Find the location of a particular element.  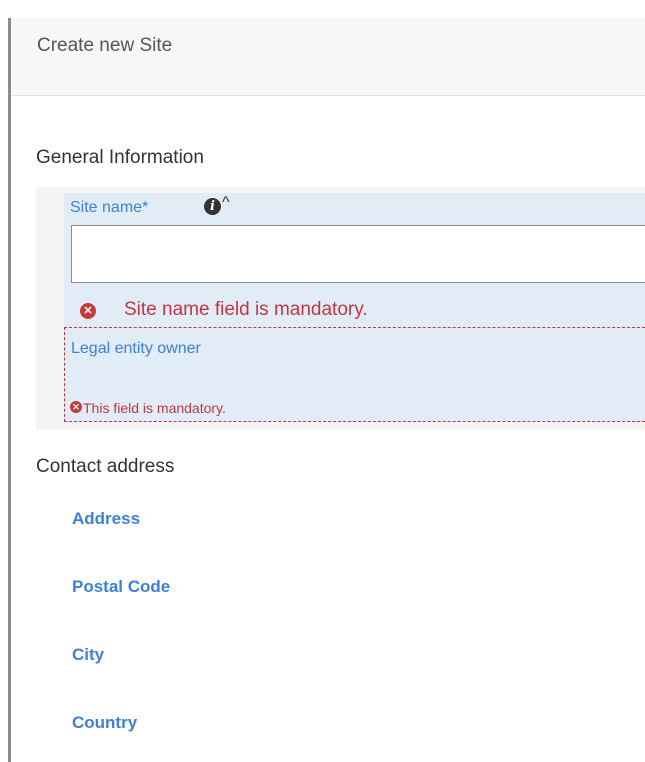

site-name-error: Site name field is mandatory. is located at coordinates (246, 309).